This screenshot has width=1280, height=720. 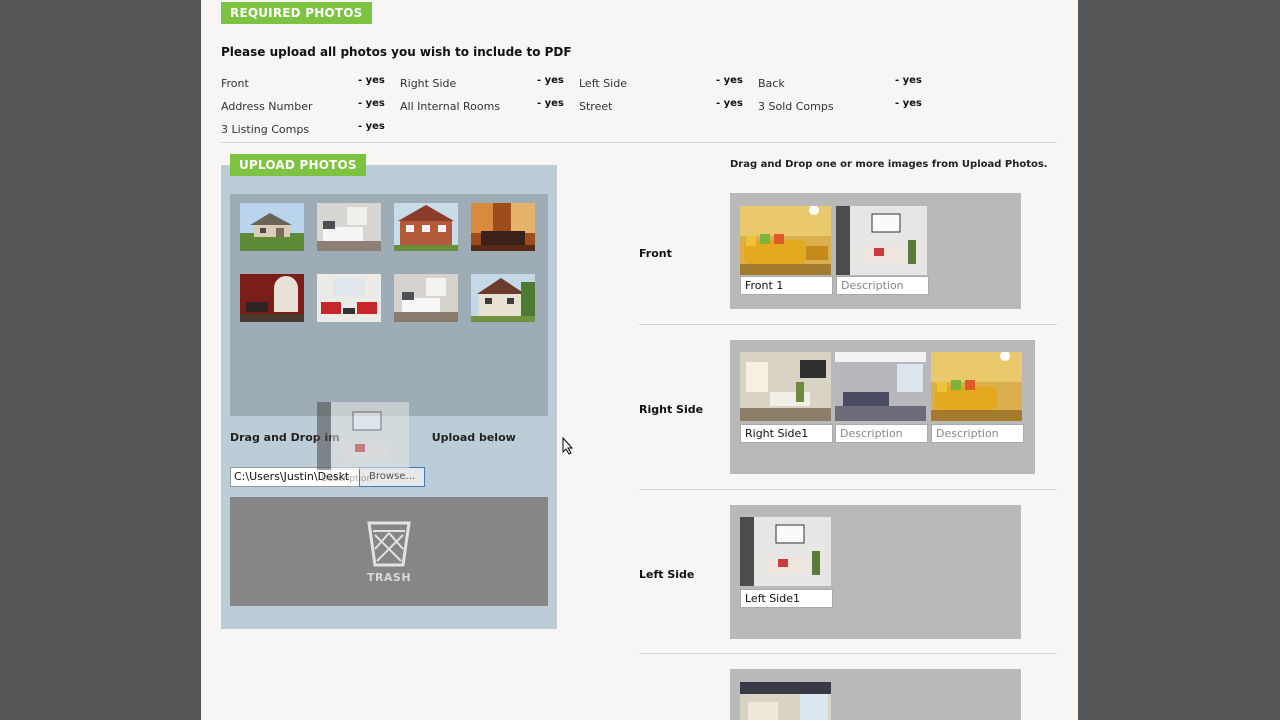 I want to click on caption-input-right-side-1: Right Side1, so click(x=786, y=433).